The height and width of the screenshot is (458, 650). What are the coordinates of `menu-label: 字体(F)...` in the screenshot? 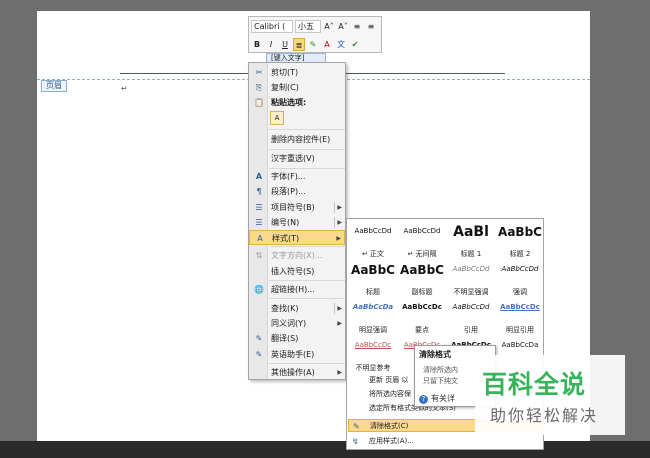 It's located at (288, 176).